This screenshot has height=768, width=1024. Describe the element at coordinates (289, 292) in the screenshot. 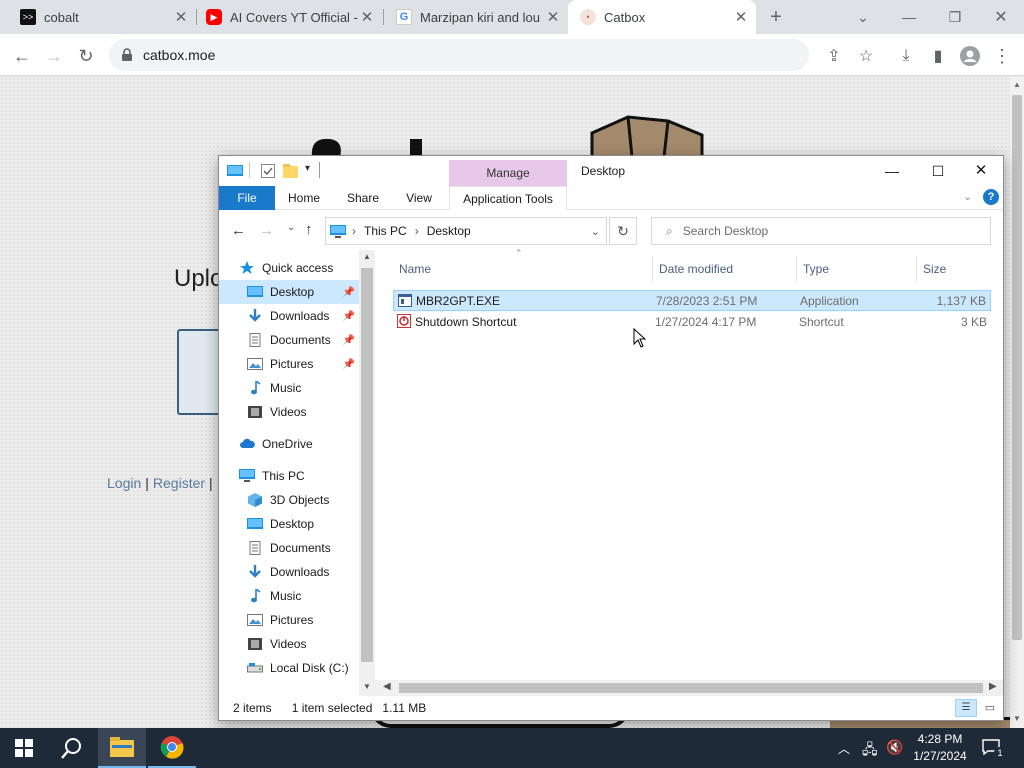

I see `nav-item-desktop: Desktop 📌` at that location.